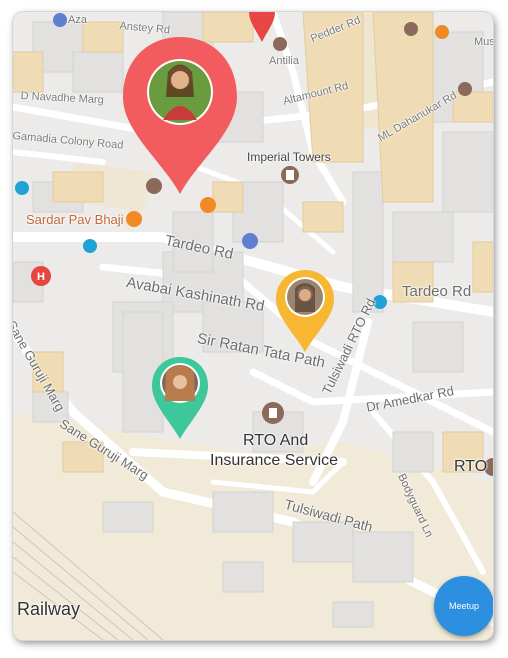 The height and width of the screenshot is (658, 508). What do you see at coordinates (463, 606) in the screenshot?
I see `meetup-button: Meetup` at bounding box center [463, 606].